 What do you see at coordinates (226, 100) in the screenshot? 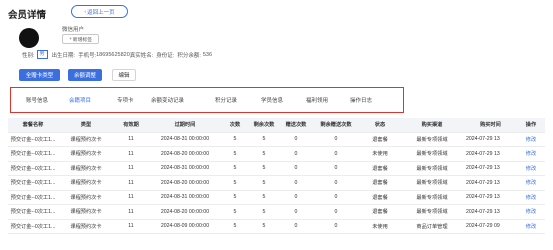
I see `tab-points-records: 积分记录` at bounding box center [226, 100].